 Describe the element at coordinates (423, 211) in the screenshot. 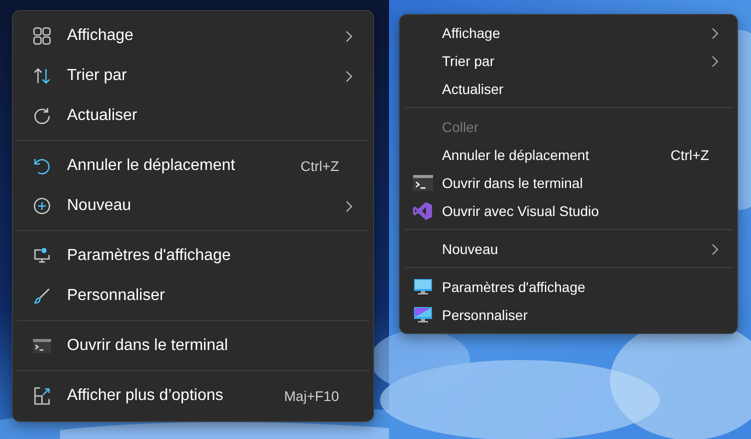

I see `visual-studio-icon` at that location.